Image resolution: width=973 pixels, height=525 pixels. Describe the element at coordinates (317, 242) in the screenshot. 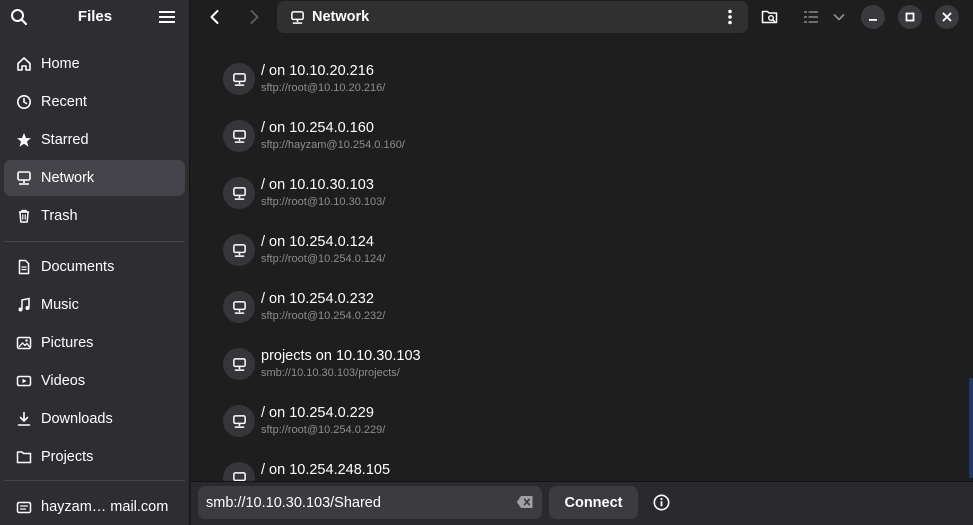

I see `server-name: / on 10.254.0.124` at that location.